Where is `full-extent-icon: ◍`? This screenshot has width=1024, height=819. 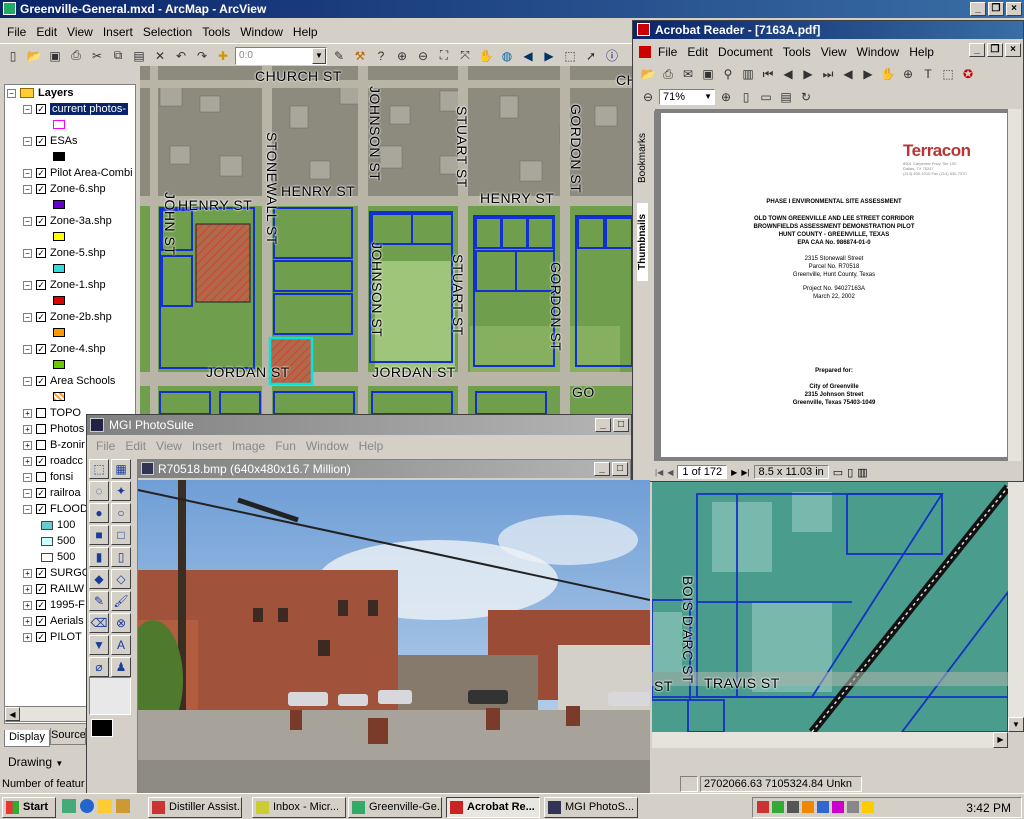 full-extent-icon: ◍ is located at coordinates (507, 56).